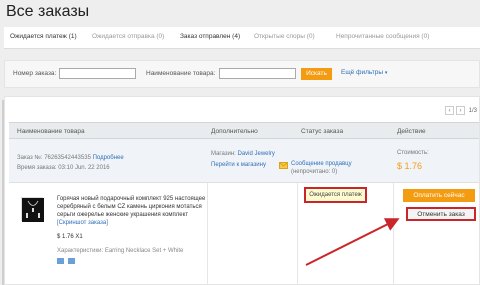 Image resolution: width=480 pixels, height=285 pixels. I want to click on scrollbar, so click(3, 192).